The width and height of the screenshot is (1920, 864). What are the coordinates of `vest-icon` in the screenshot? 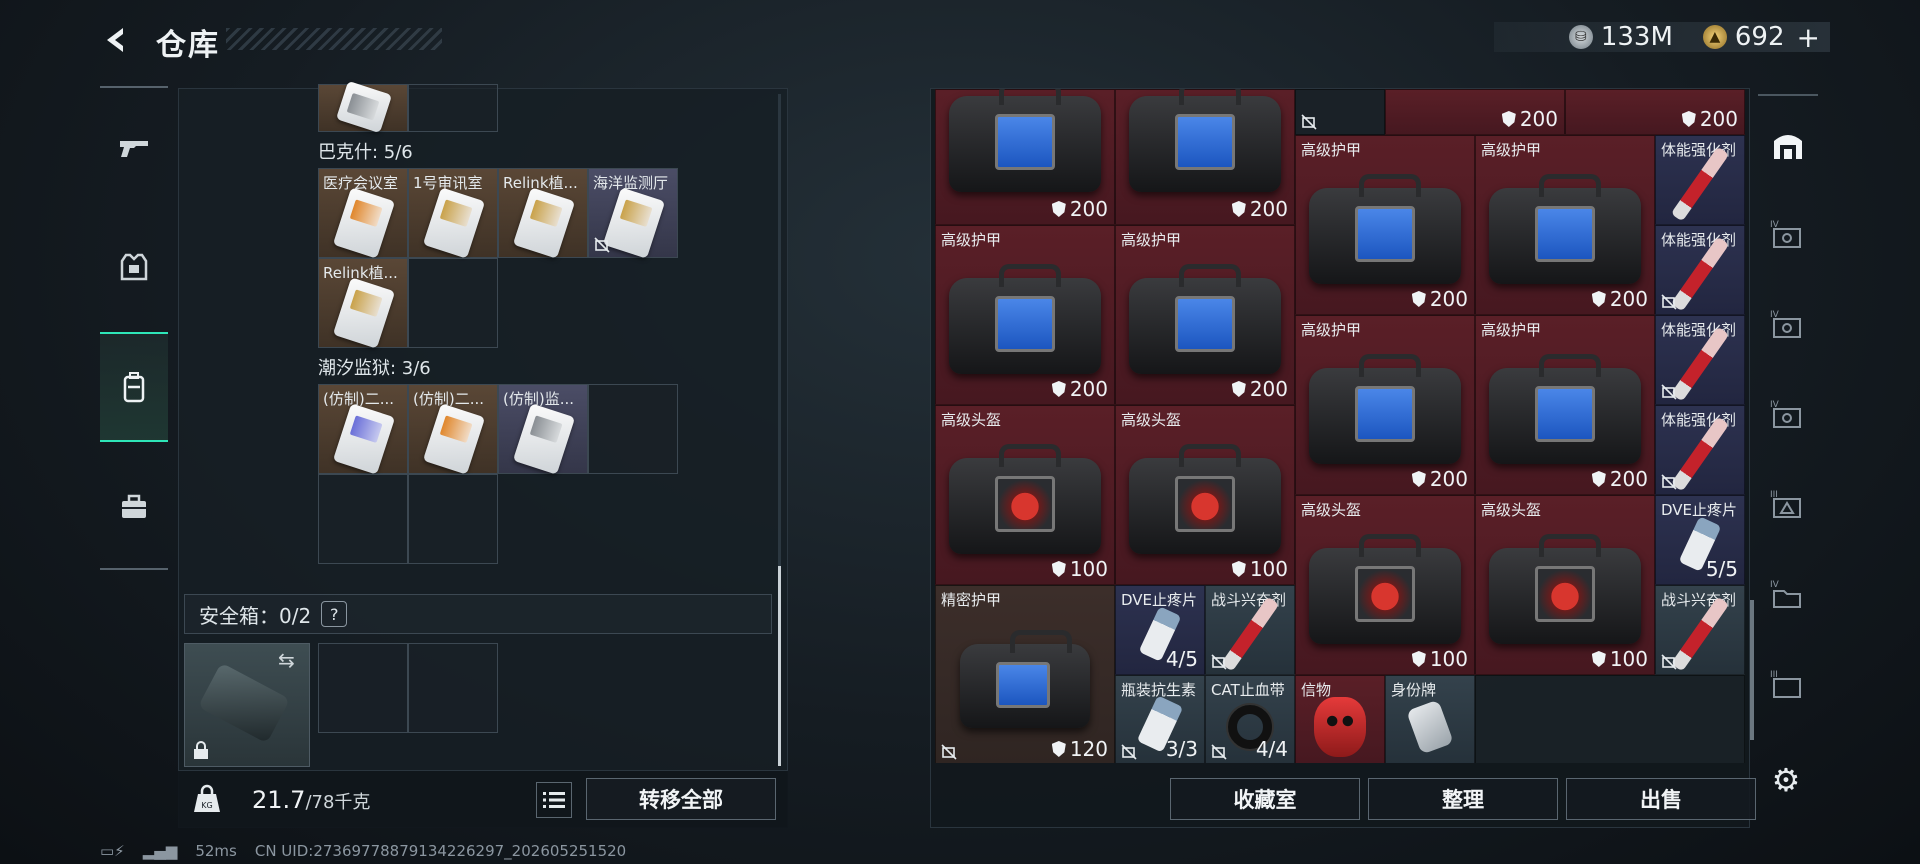 It's located at (134, 267).